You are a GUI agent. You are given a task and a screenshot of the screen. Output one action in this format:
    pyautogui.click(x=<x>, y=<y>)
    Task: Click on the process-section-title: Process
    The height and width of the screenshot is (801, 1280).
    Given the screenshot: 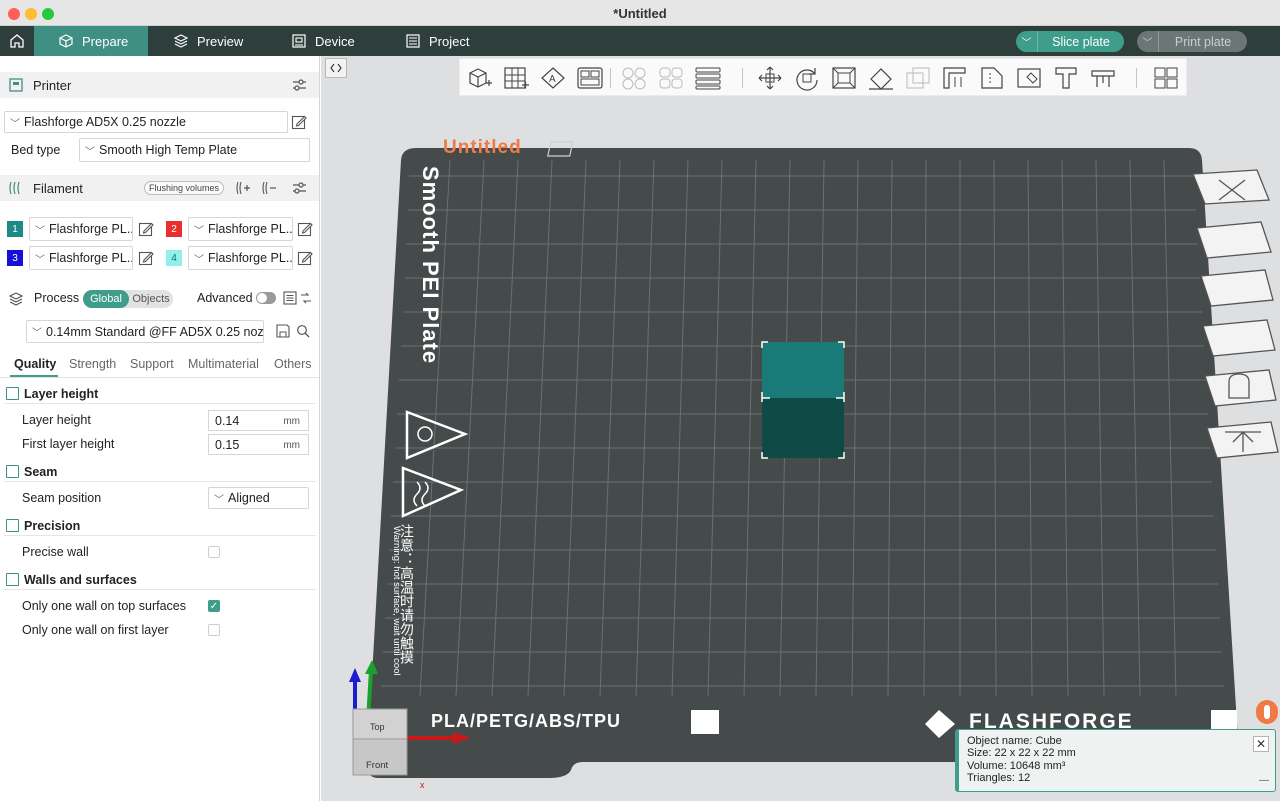 What is the action you would take?
    pyautogui.click(x=57, y=298)
    